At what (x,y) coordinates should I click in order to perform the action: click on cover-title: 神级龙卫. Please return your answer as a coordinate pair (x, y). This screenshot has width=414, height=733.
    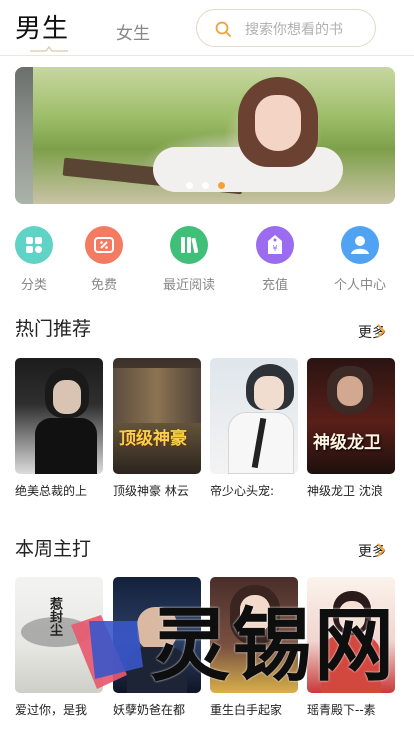
    Looking at the image, I should click on (347, 443).